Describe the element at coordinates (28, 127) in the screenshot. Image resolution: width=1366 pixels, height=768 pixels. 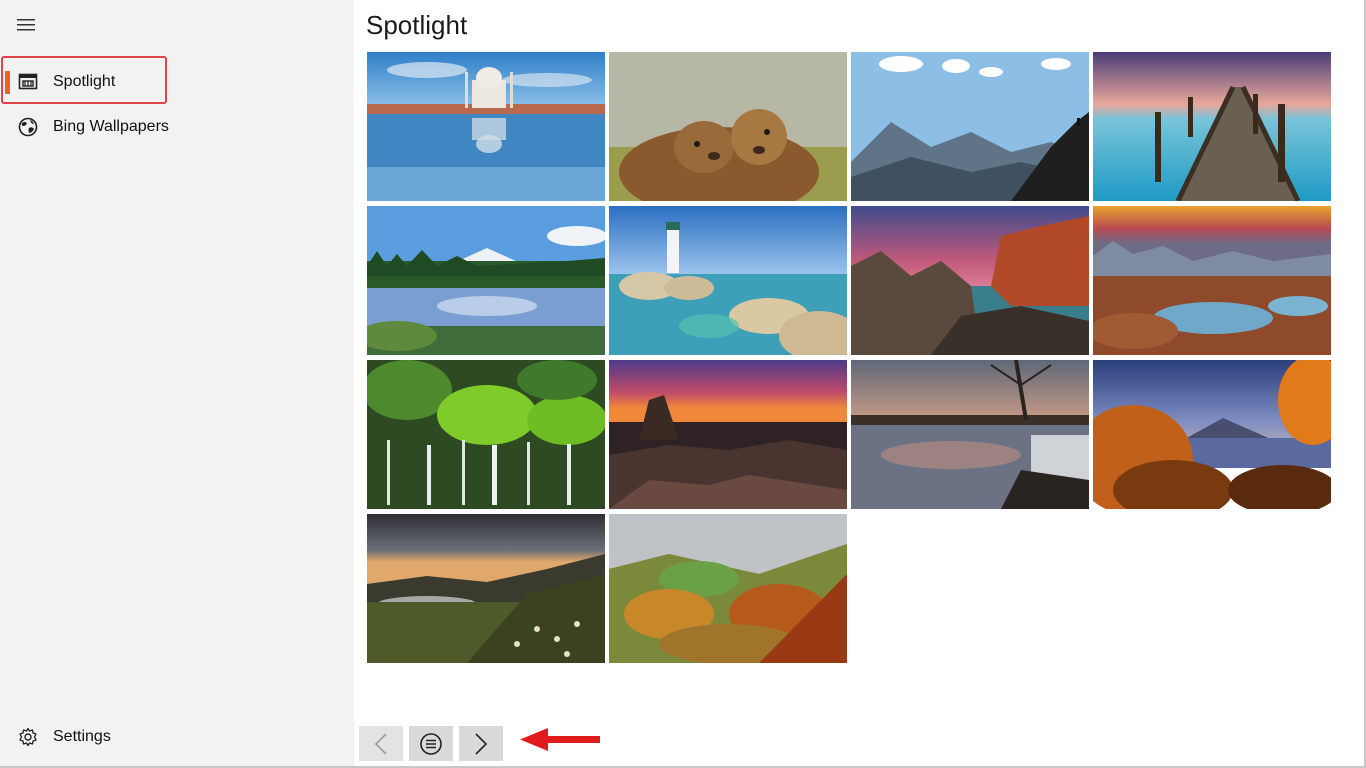
I see `globe-icon` at that location.